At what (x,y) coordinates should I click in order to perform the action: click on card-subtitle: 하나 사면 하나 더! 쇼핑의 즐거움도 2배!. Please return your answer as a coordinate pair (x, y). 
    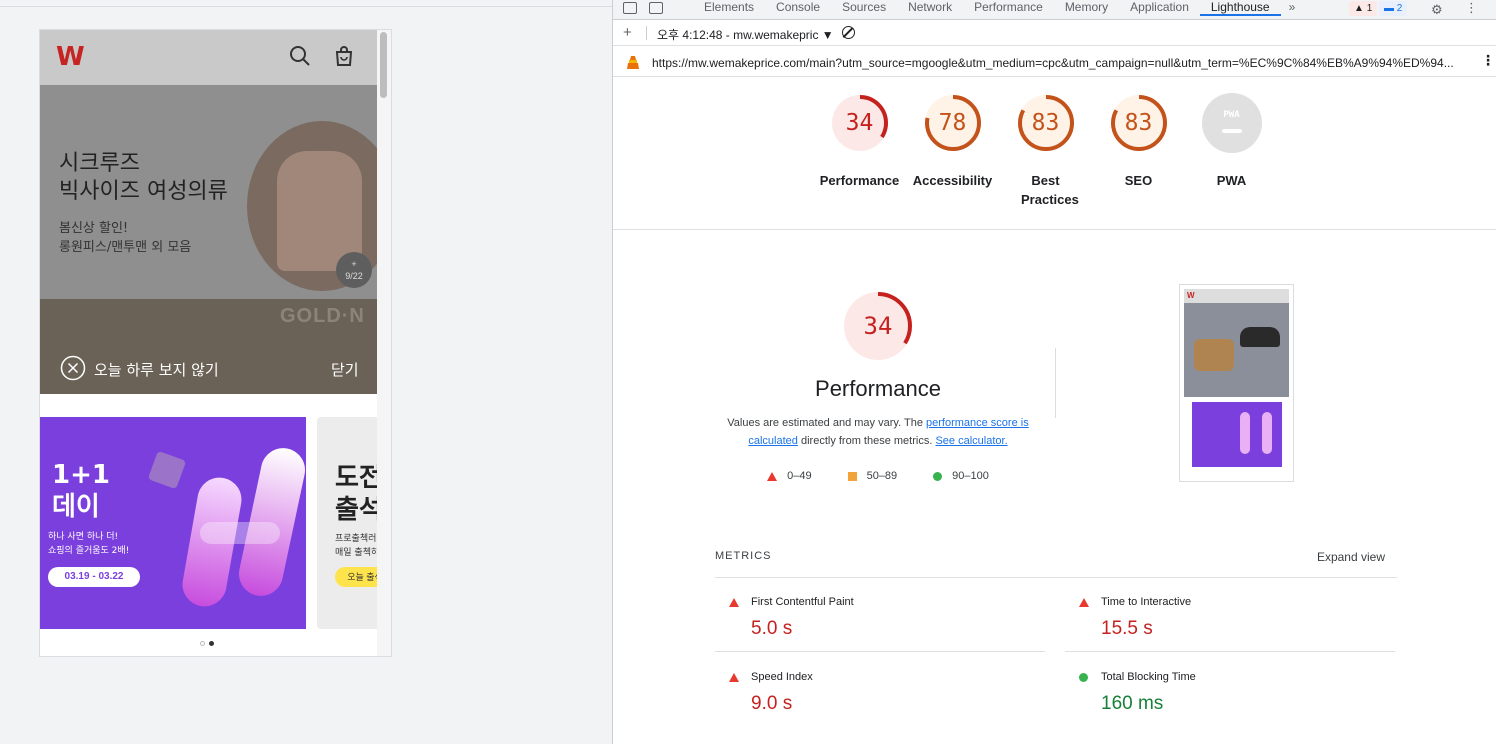
    Looking at the image, I should click on (89, 544).